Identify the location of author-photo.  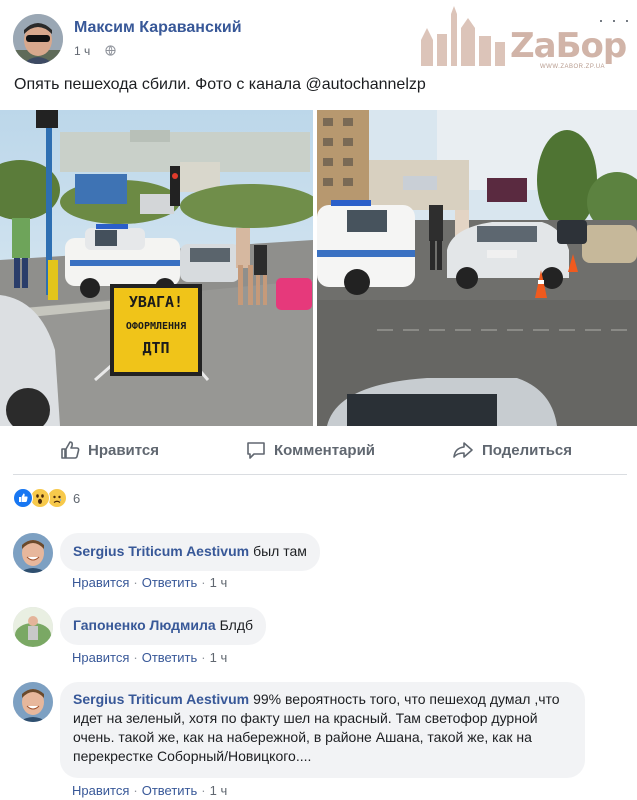
(38, 39).